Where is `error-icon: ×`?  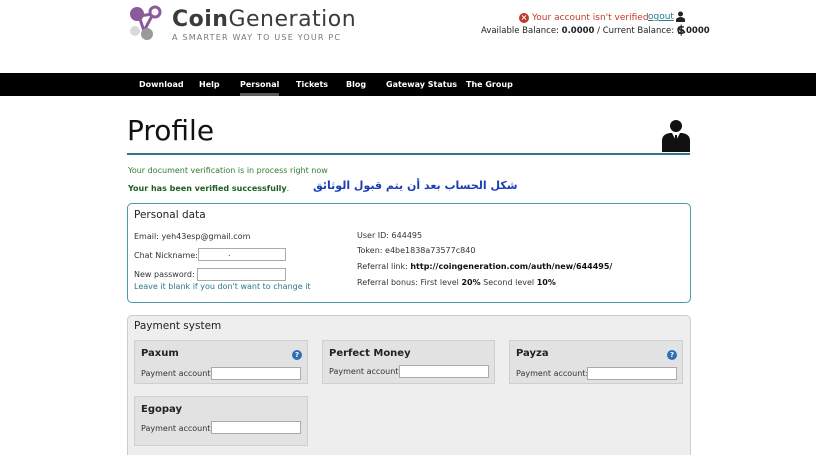
error-icon: × is located at coordinates (524, 18).